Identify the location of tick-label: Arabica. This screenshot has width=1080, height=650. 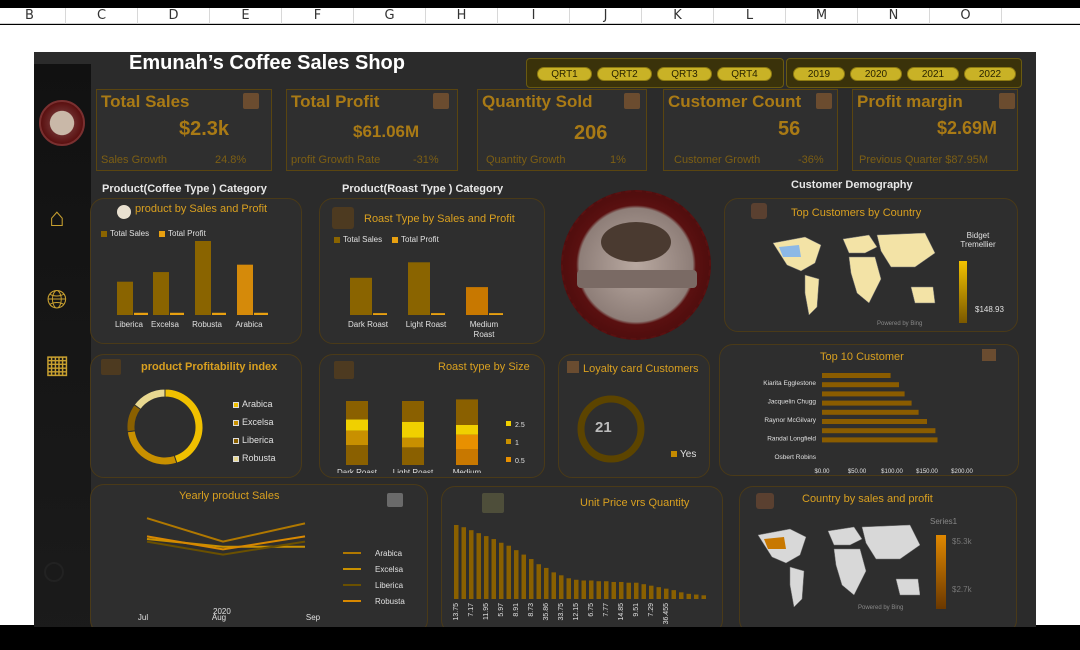
(249, 324).